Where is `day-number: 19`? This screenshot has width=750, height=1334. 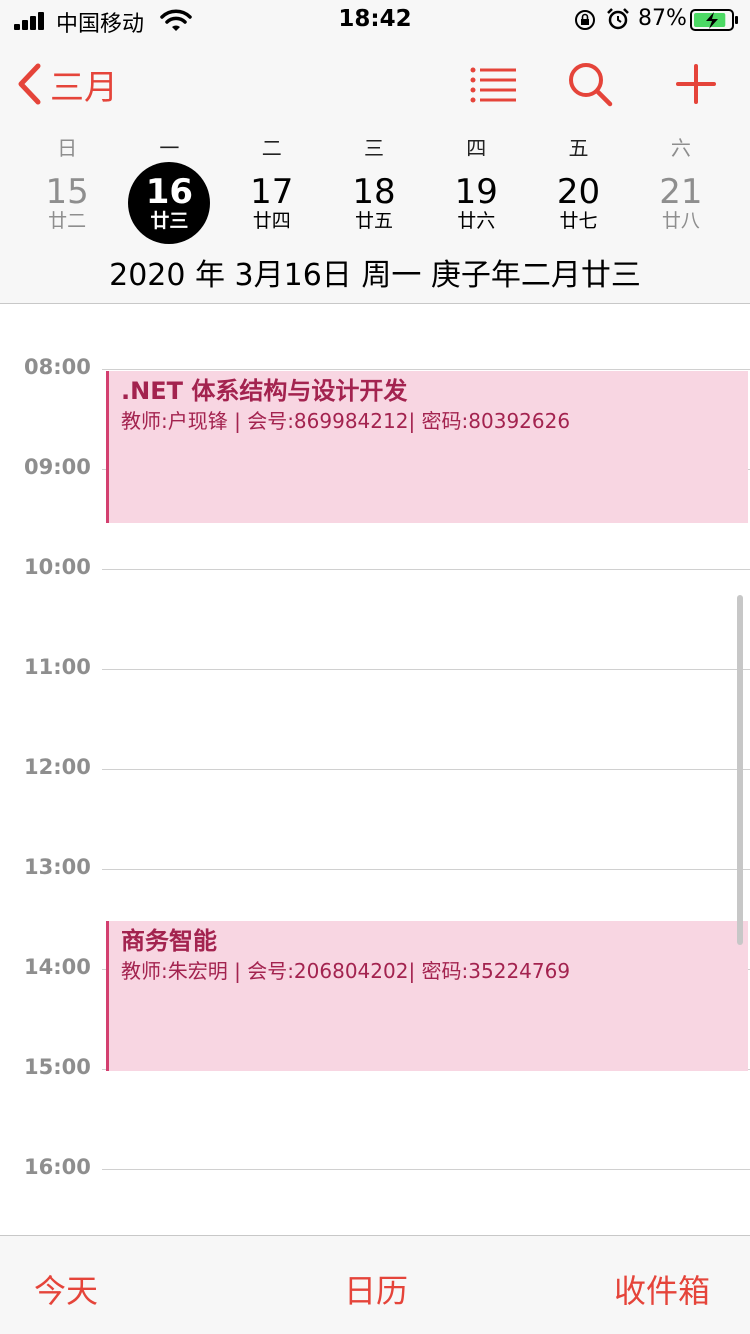
day-number: 19 is located at coordinates (476, 192).